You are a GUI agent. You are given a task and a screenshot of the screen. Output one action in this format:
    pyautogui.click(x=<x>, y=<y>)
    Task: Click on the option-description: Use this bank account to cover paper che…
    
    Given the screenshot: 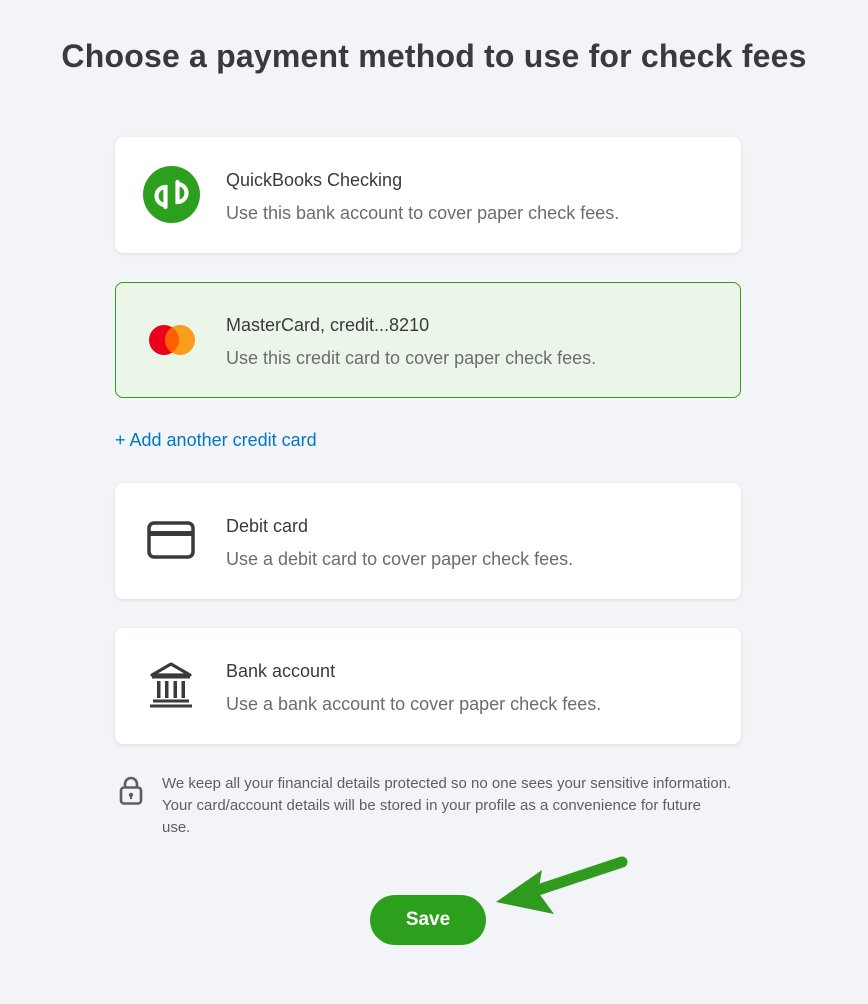 What is the action you would take?
    pyautogui.click(x=423, y=213)
    